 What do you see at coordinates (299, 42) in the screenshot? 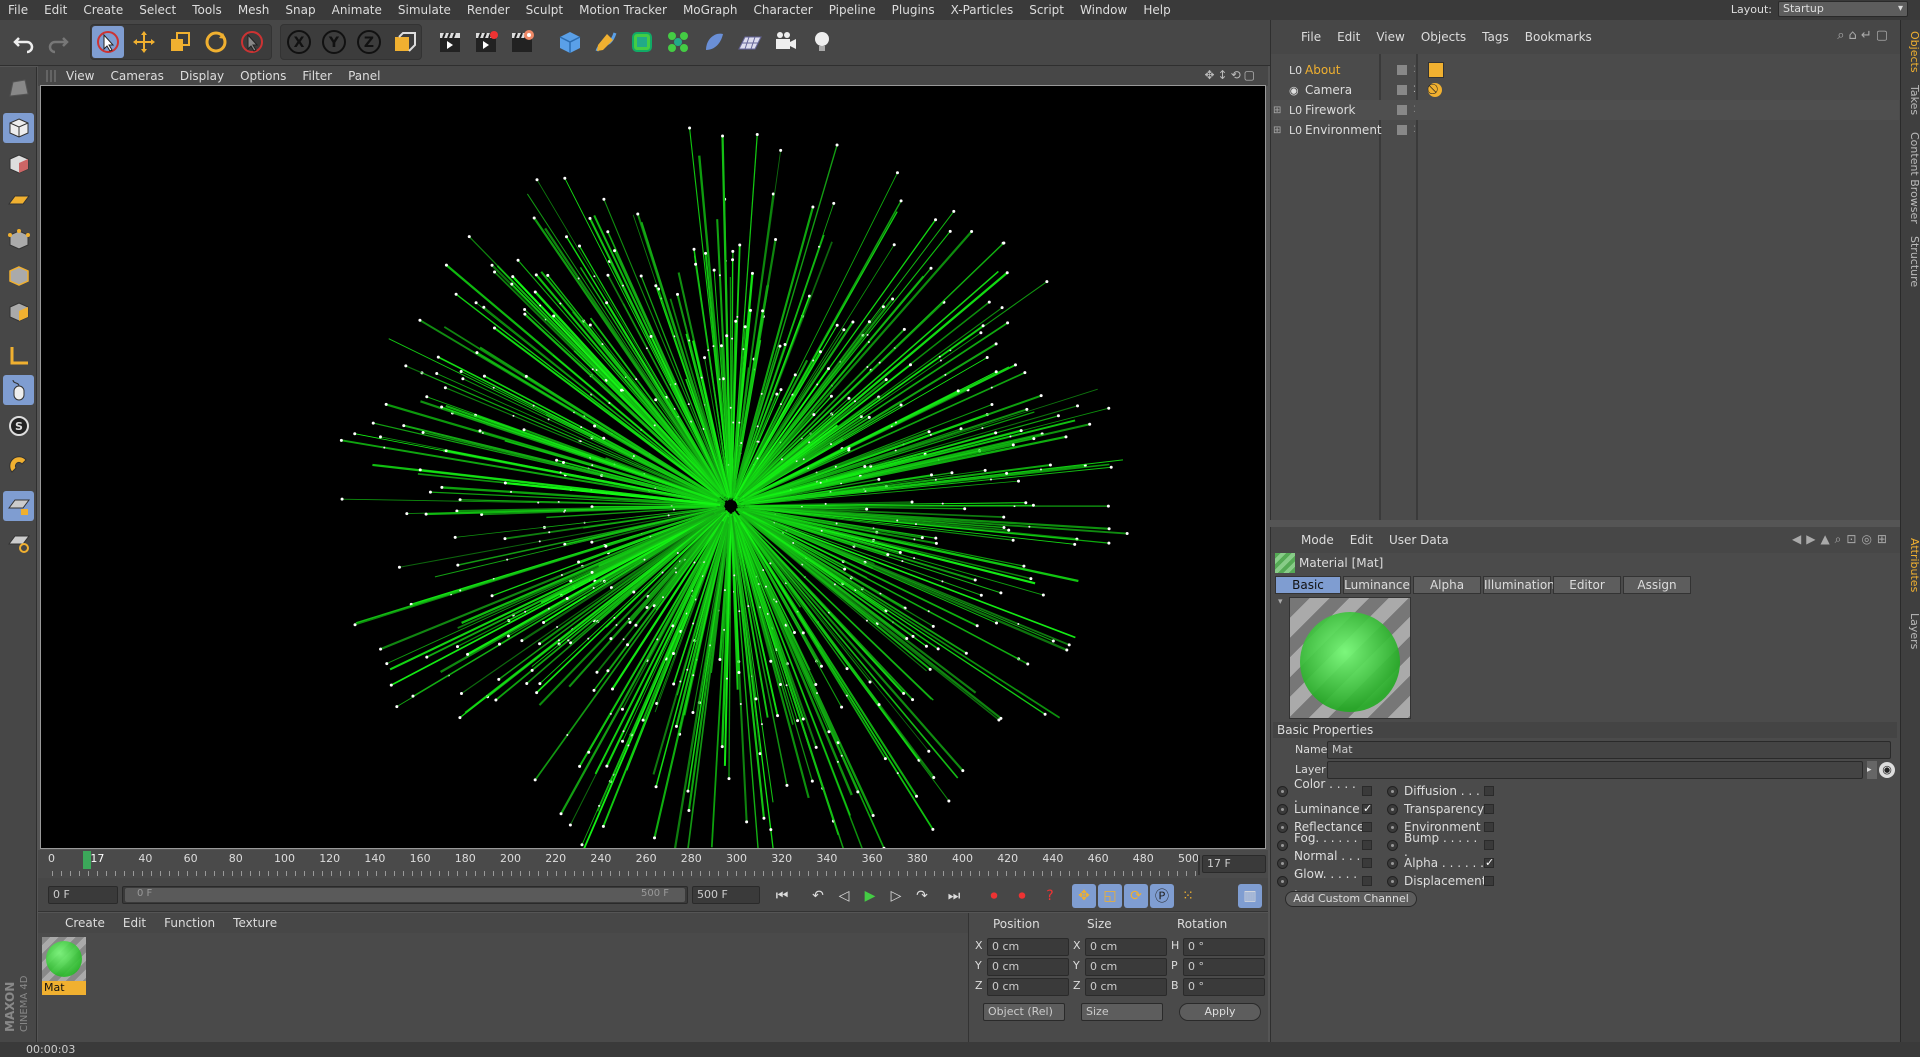
I see `x-axis-button: X` at bounding box center [299, 42].